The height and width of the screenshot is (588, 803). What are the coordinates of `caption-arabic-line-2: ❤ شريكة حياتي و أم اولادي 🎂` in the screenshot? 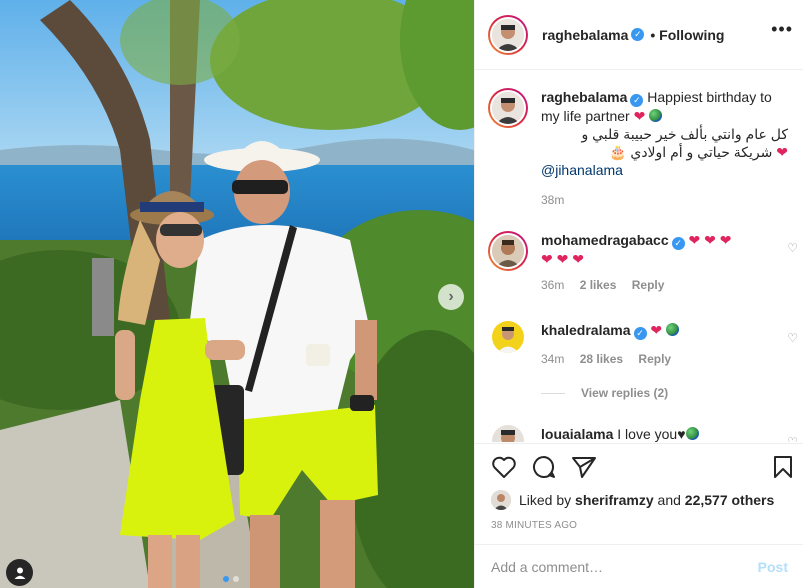 It's located at (664, 152).